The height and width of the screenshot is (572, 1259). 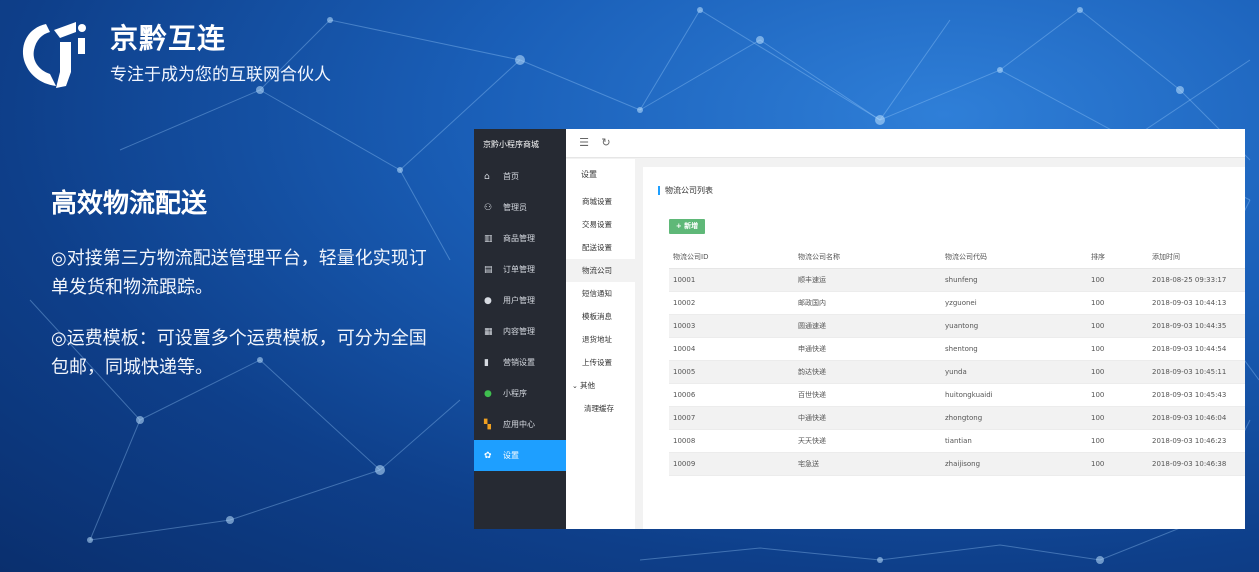 What do you see at coordinates (867, 303) in the screenshot?
I see `table-cell: 邮政国内` at bounding box center [867, 303].